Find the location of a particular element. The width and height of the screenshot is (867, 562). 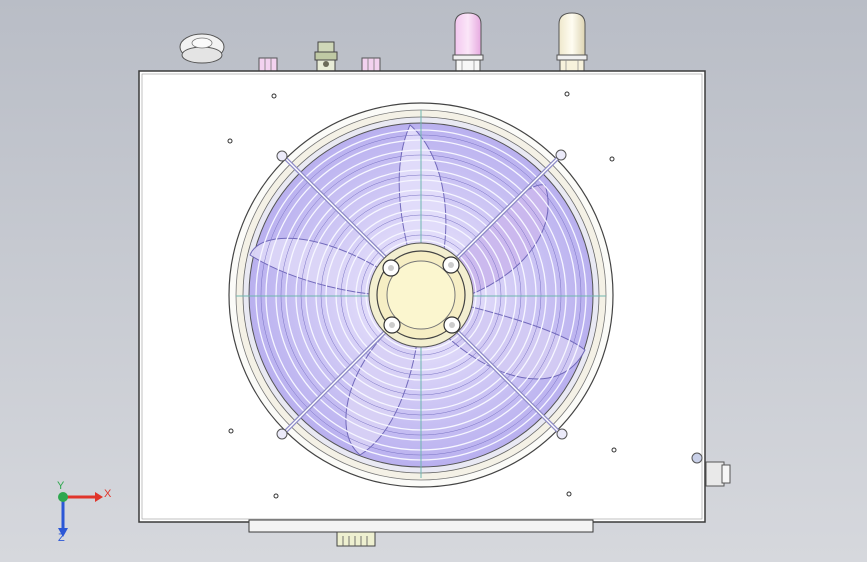

fan-hub is located at coordinates (421, 295).